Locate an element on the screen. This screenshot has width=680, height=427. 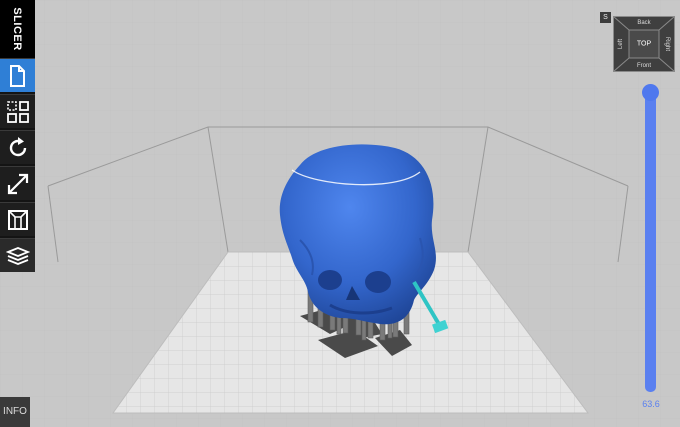
new-file-button is located at coordinates (17, 75).